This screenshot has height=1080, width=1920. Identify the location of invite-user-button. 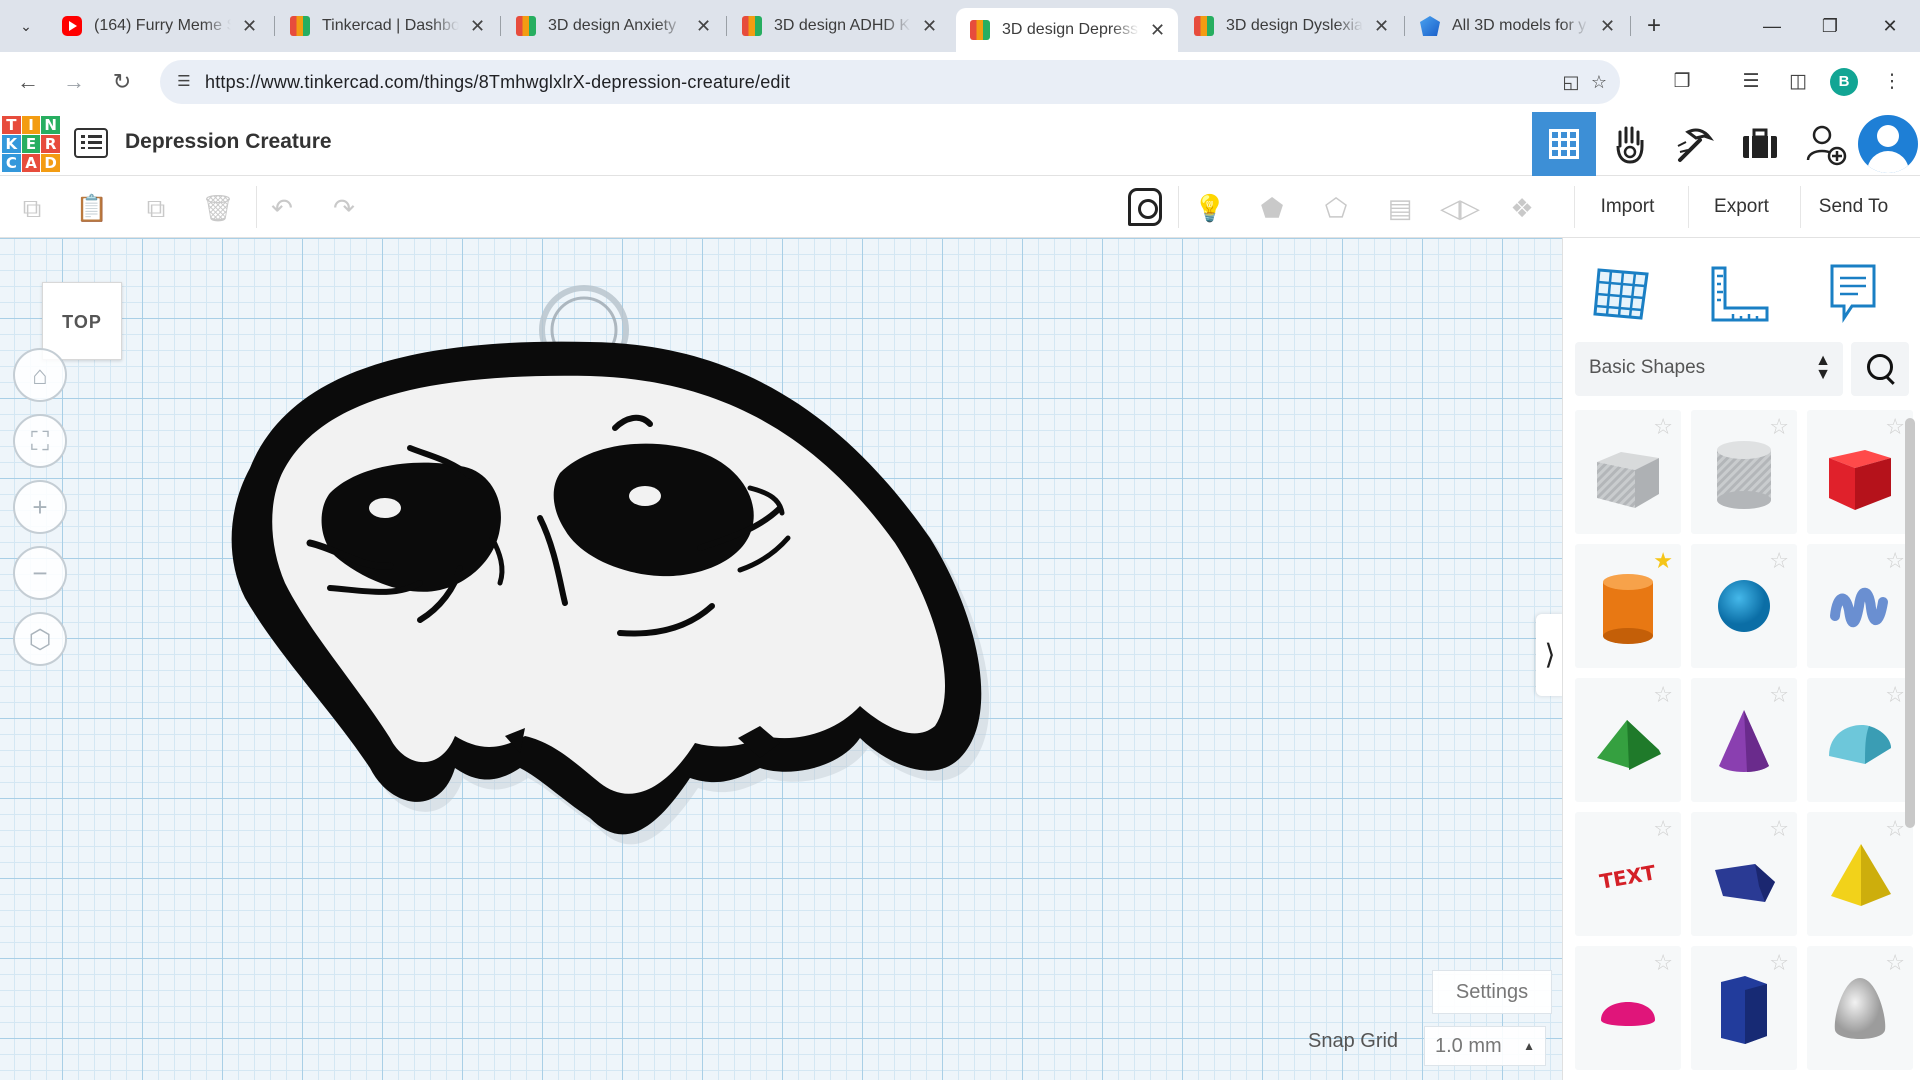
(1826, 144).